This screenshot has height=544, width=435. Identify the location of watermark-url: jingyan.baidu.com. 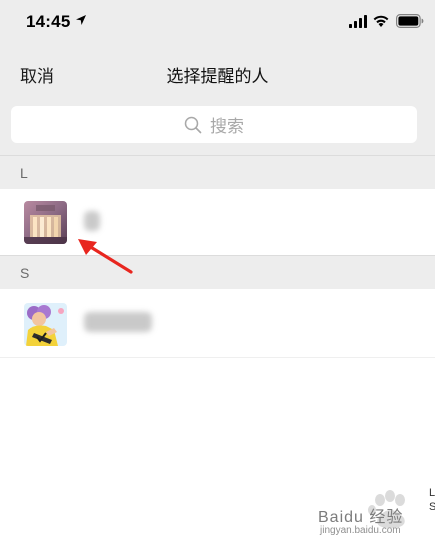
(360, 530).